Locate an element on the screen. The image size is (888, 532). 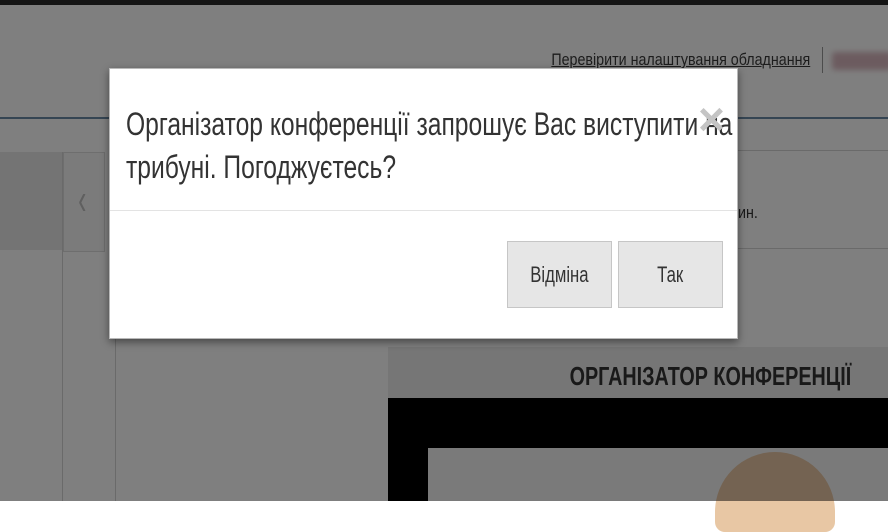
close-icon: × is located at coordinates (711, 119).